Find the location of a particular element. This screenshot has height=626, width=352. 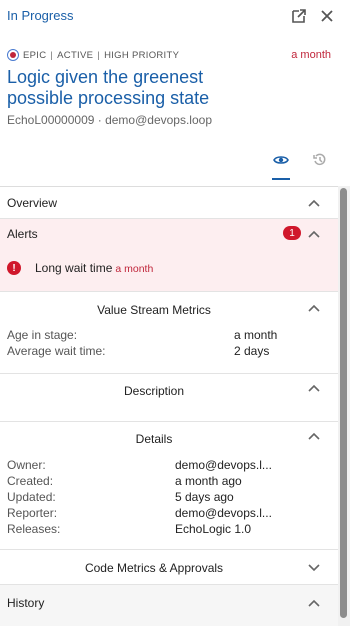

tag-active: ACTIVE is located at coordinates (75, 55).